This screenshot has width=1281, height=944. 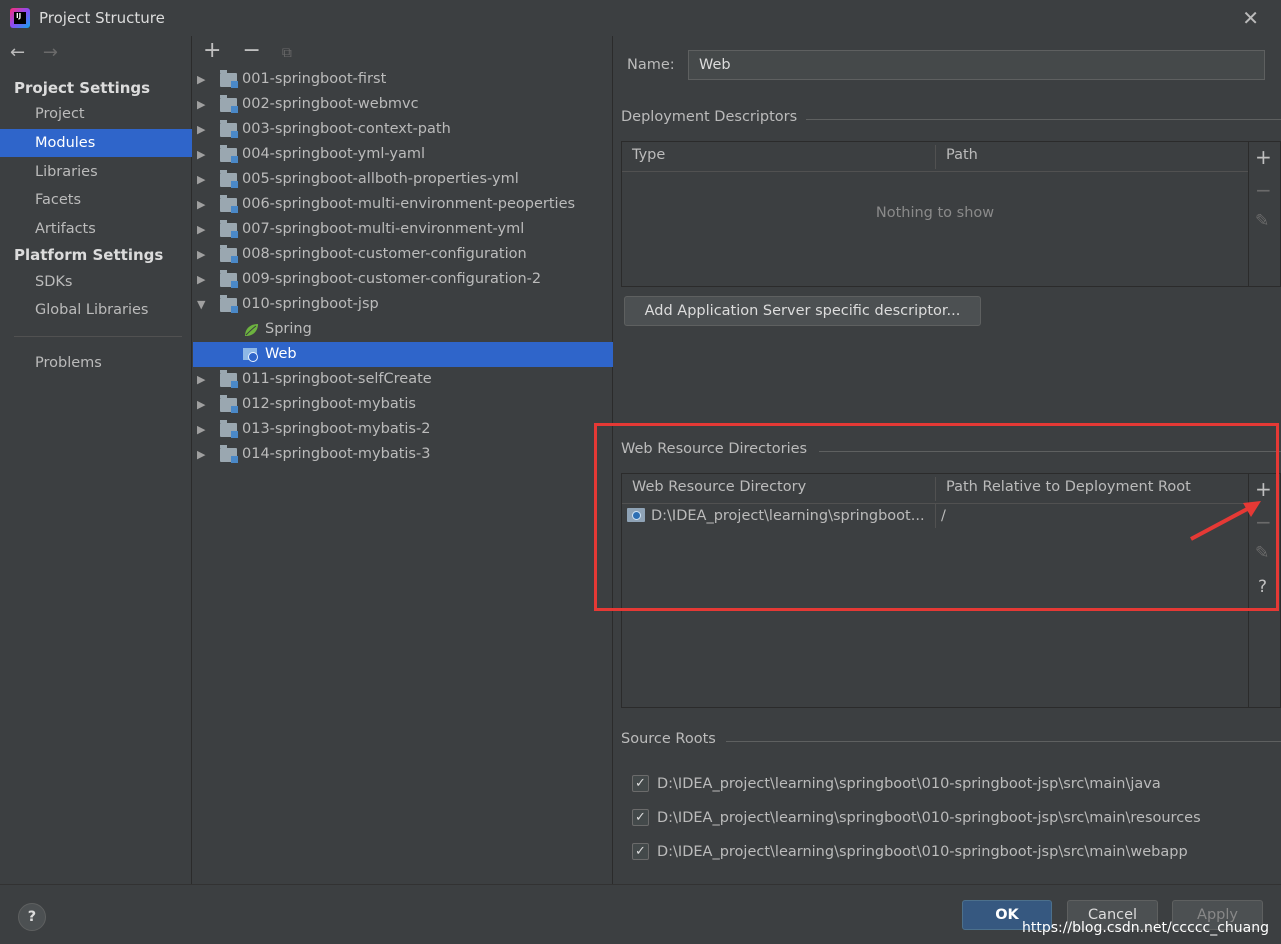 What do you see at coordinates (719, 487) in the screenshot?
I see `column-header-web-resource-directory: Web Resource Directory` at bounding box center [719, 487].